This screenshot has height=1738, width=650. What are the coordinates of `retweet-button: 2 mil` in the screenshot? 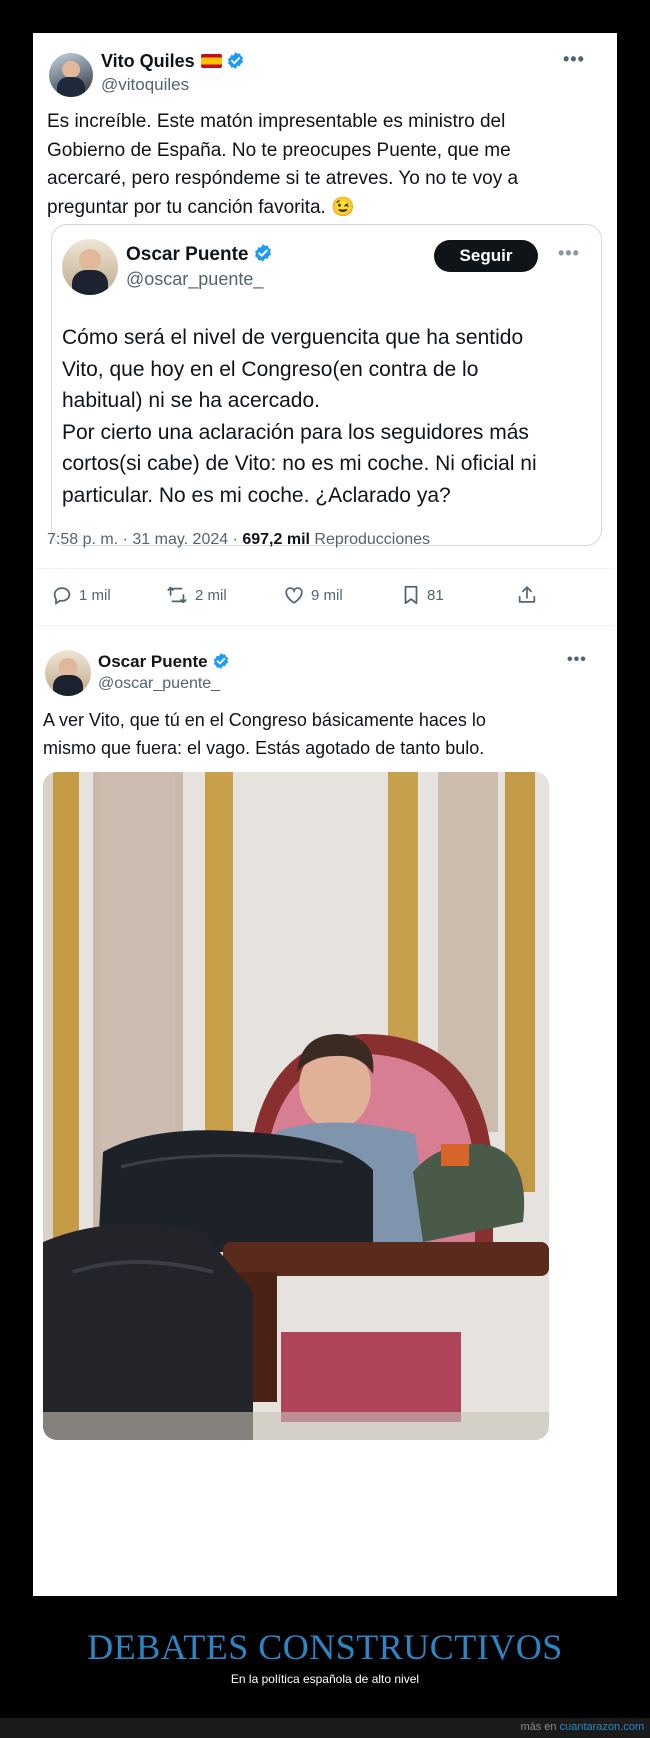 It's located at (196, 595).